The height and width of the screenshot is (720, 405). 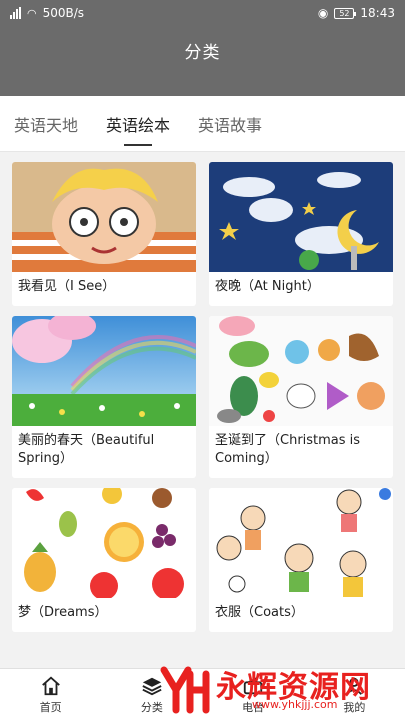 I want to click on eye-icon: ◉, so click(x=323, y=13).